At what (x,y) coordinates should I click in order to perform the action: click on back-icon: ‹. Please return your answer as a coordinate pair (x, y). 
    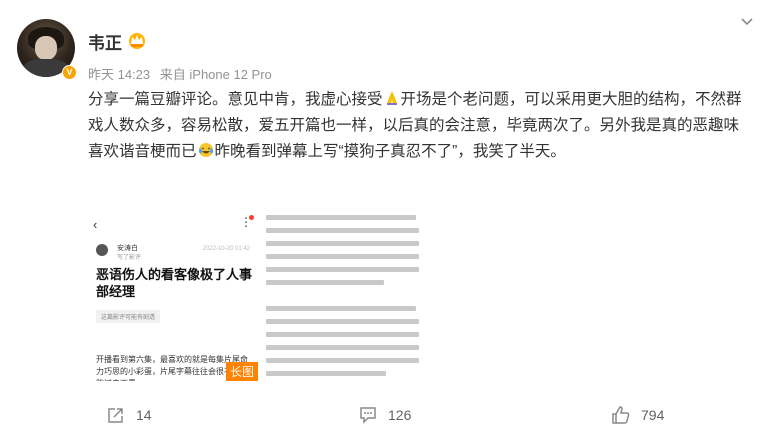
    Looking at the image, I should click on (95, 224).